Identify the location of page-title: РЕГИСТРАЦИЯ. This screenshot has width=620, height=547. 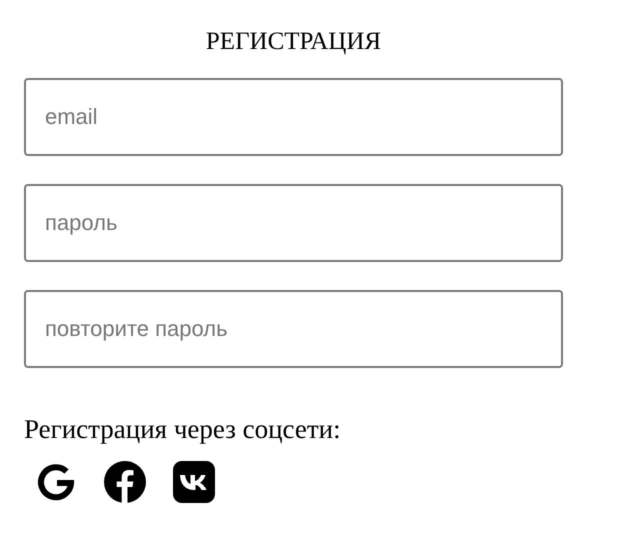
(293, 42).